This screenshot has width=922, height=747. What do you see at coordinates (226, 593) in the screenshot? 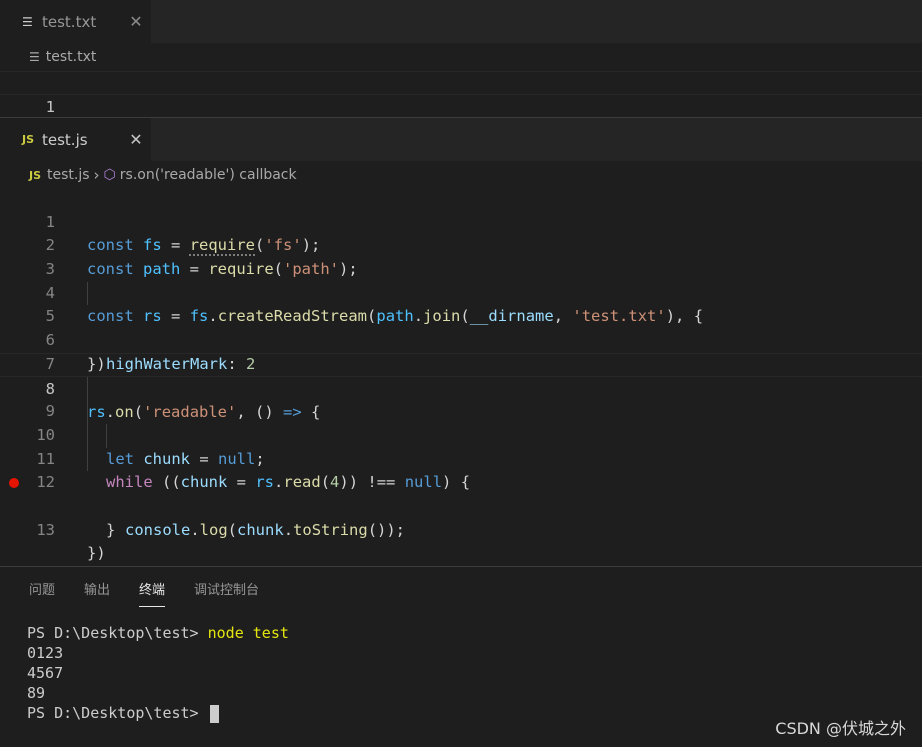
I see `tab-debug-console: 调试控制台` at bounding box center [226, 593].